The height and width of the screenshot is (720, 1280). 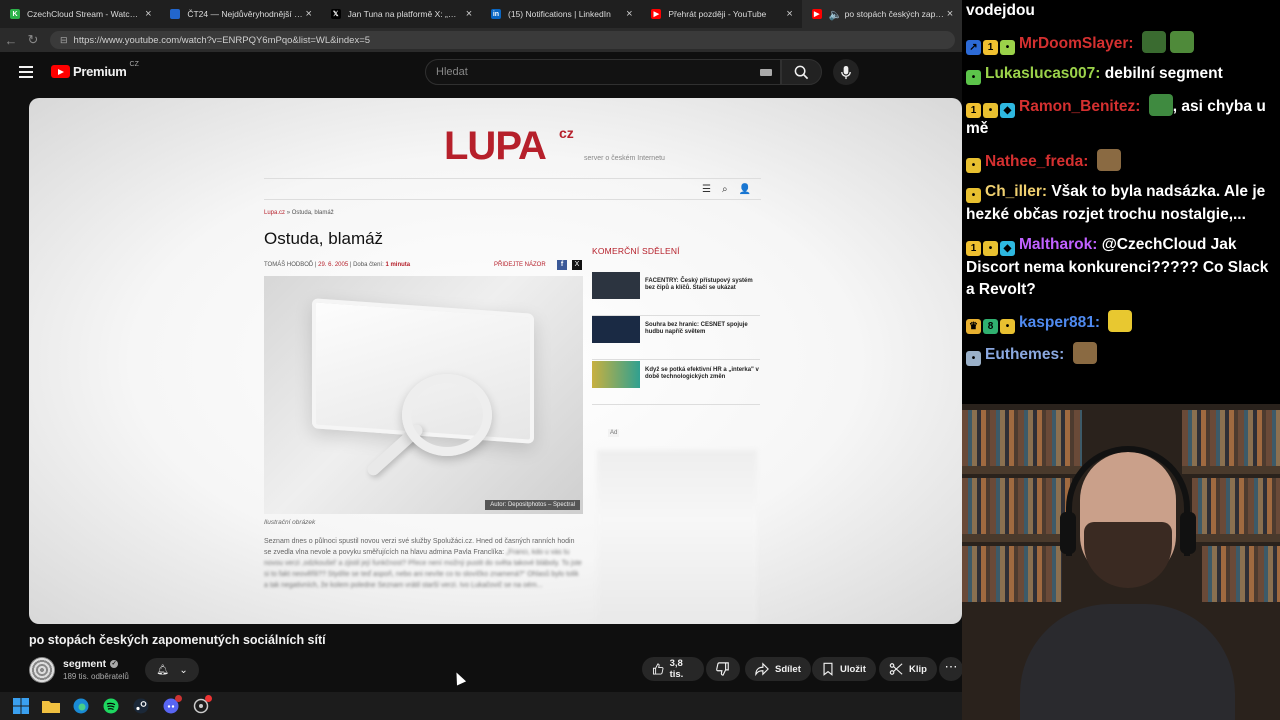 I want to click on browser-tab: in (15) Notifications | LinkedIn ×, so click(x=561, y=14).